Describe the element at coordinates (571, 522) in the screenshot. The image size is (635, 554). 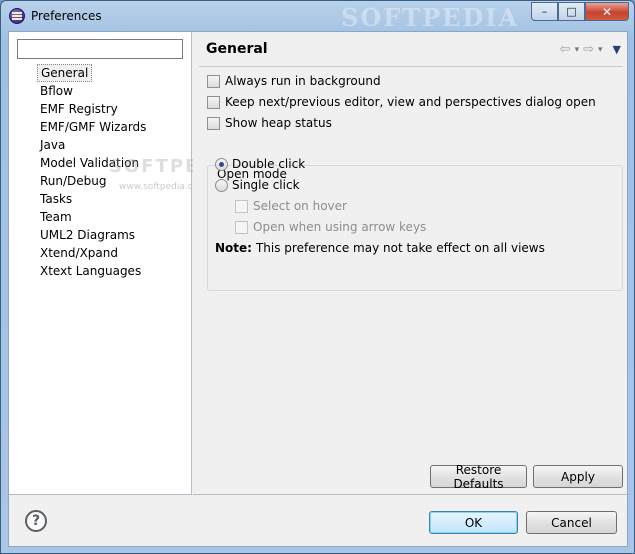
I see `cancel-button: Cancel` at that location.